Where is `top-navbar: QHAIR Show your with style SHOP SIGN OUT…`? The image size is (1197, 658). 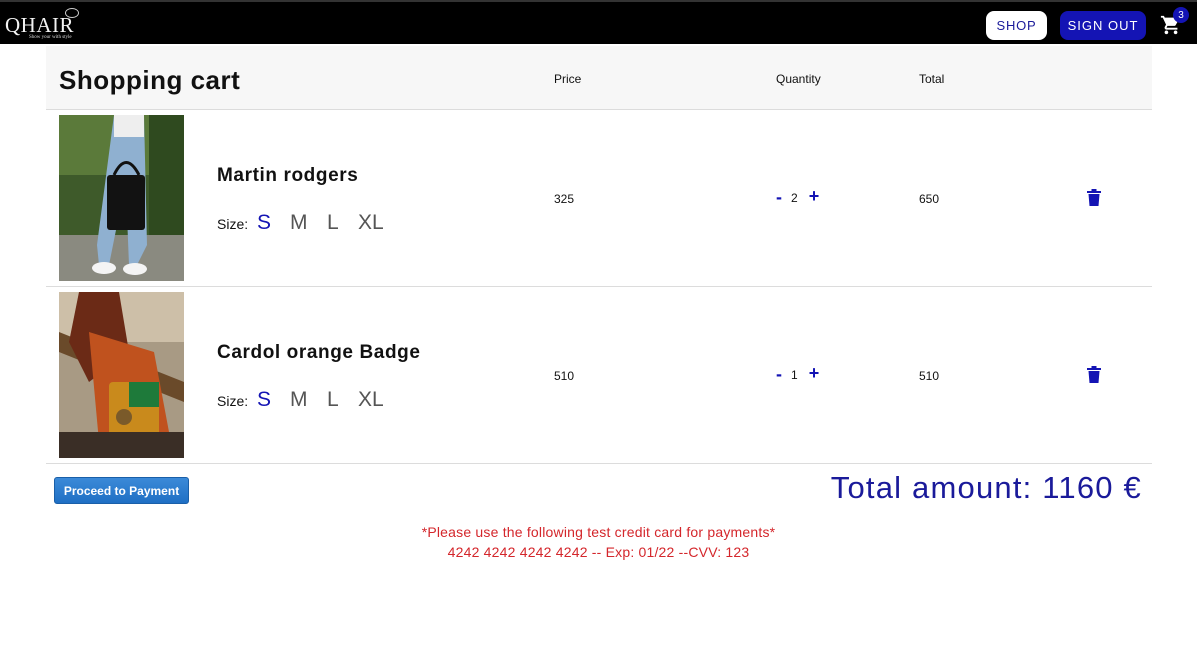 top-navbar: QHAIR Show your with style SHOP SIGN OUT… is located at coordinates (598, 22).